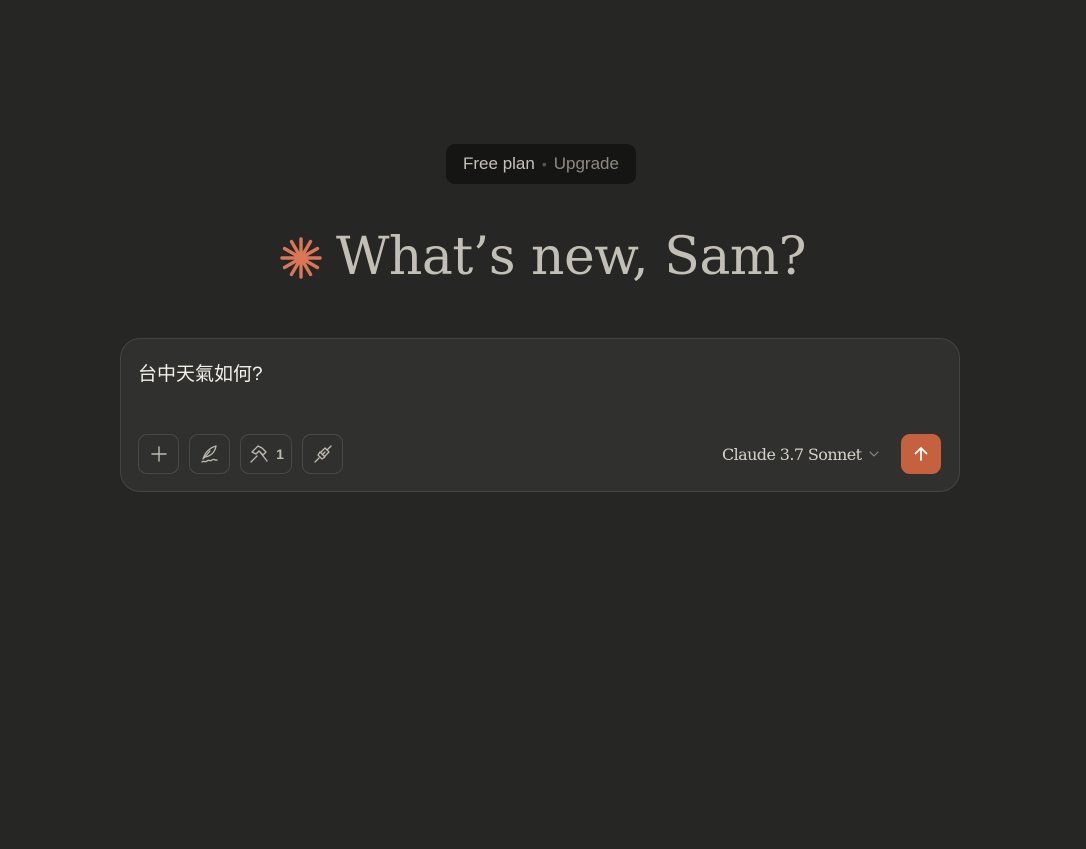 Image resolution: width=1086 pixels, height=849 pixels. I want to click on plus-icon, so click(158, 454).